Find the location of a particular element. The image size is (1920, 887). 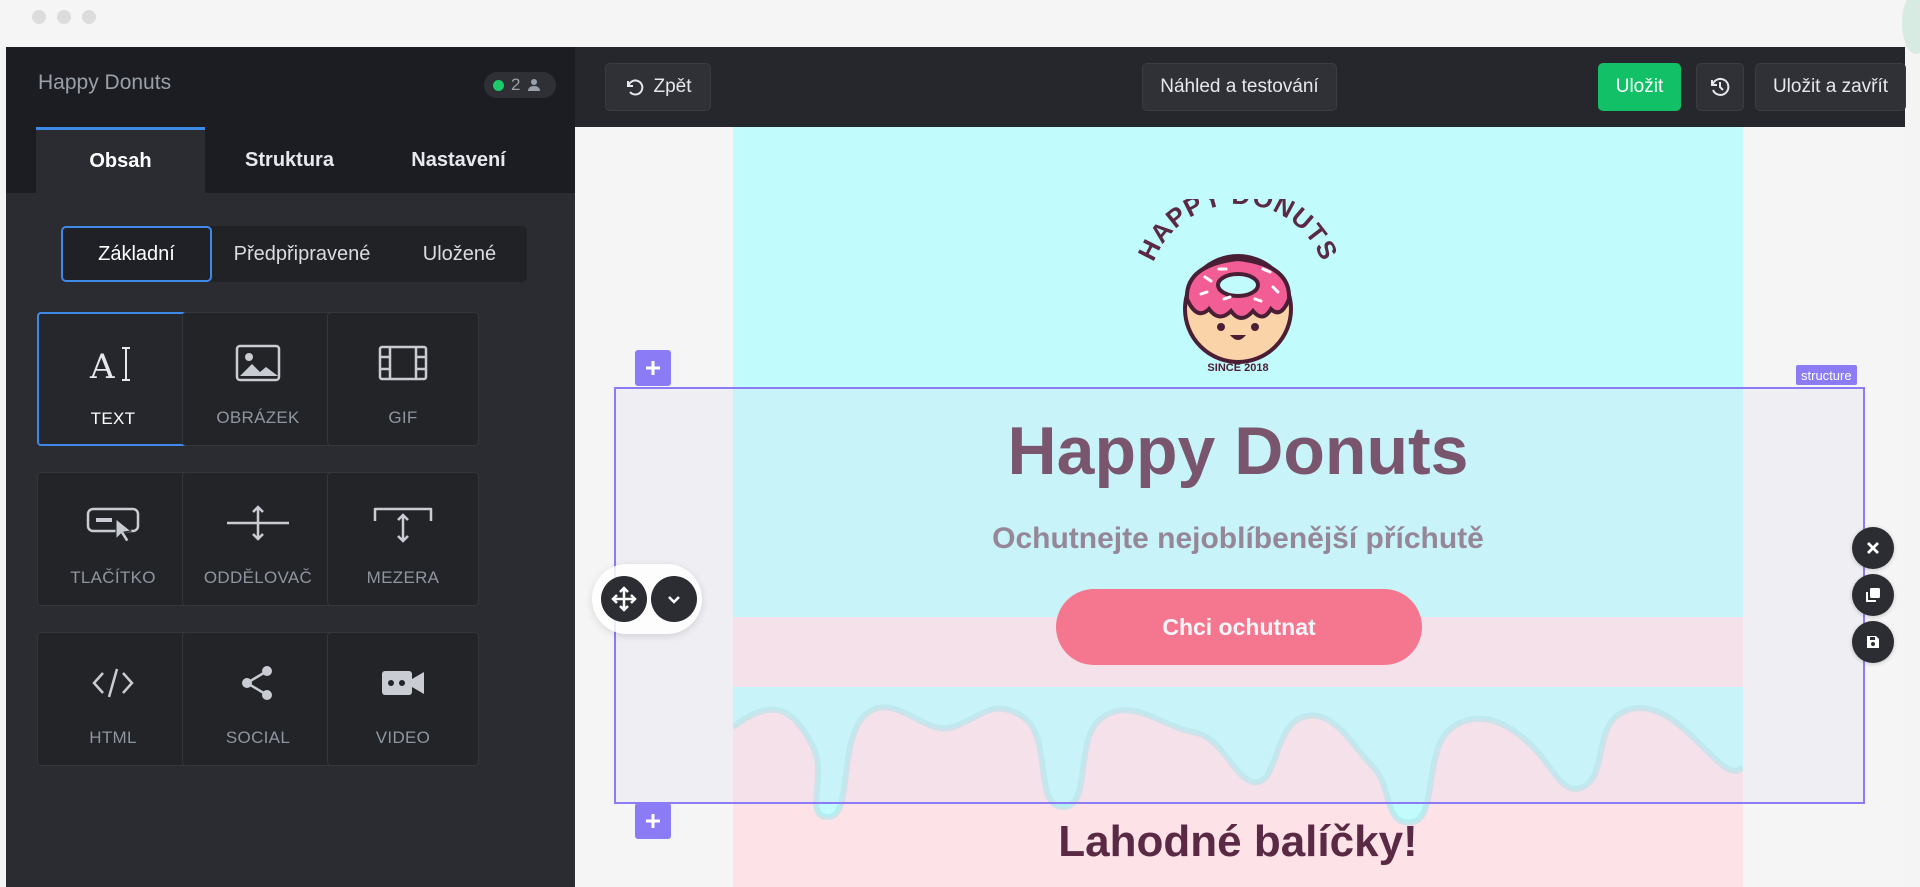

block-gif-label: GIF is located at coordinates (403, 417).